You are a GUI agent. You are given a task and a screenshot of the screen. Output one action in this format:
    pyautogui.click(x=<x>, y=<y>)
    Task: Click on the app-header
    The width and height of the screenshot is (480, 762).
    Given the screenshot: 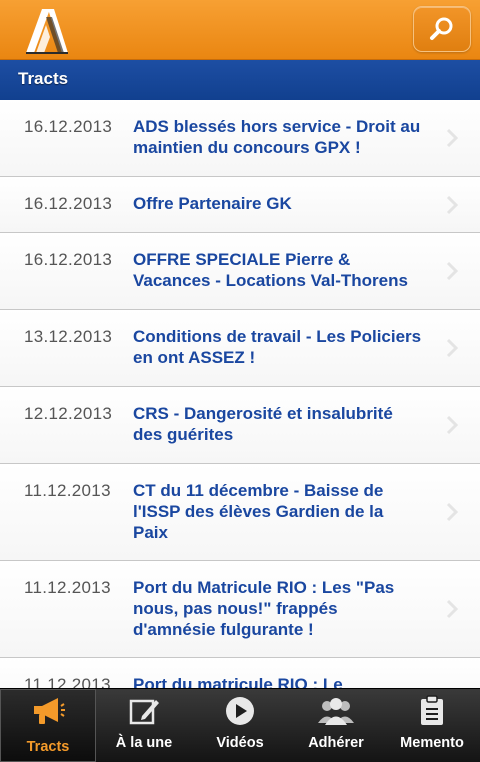 What is the action you would take?
    pyautogui.click(x=240, y=30)
    